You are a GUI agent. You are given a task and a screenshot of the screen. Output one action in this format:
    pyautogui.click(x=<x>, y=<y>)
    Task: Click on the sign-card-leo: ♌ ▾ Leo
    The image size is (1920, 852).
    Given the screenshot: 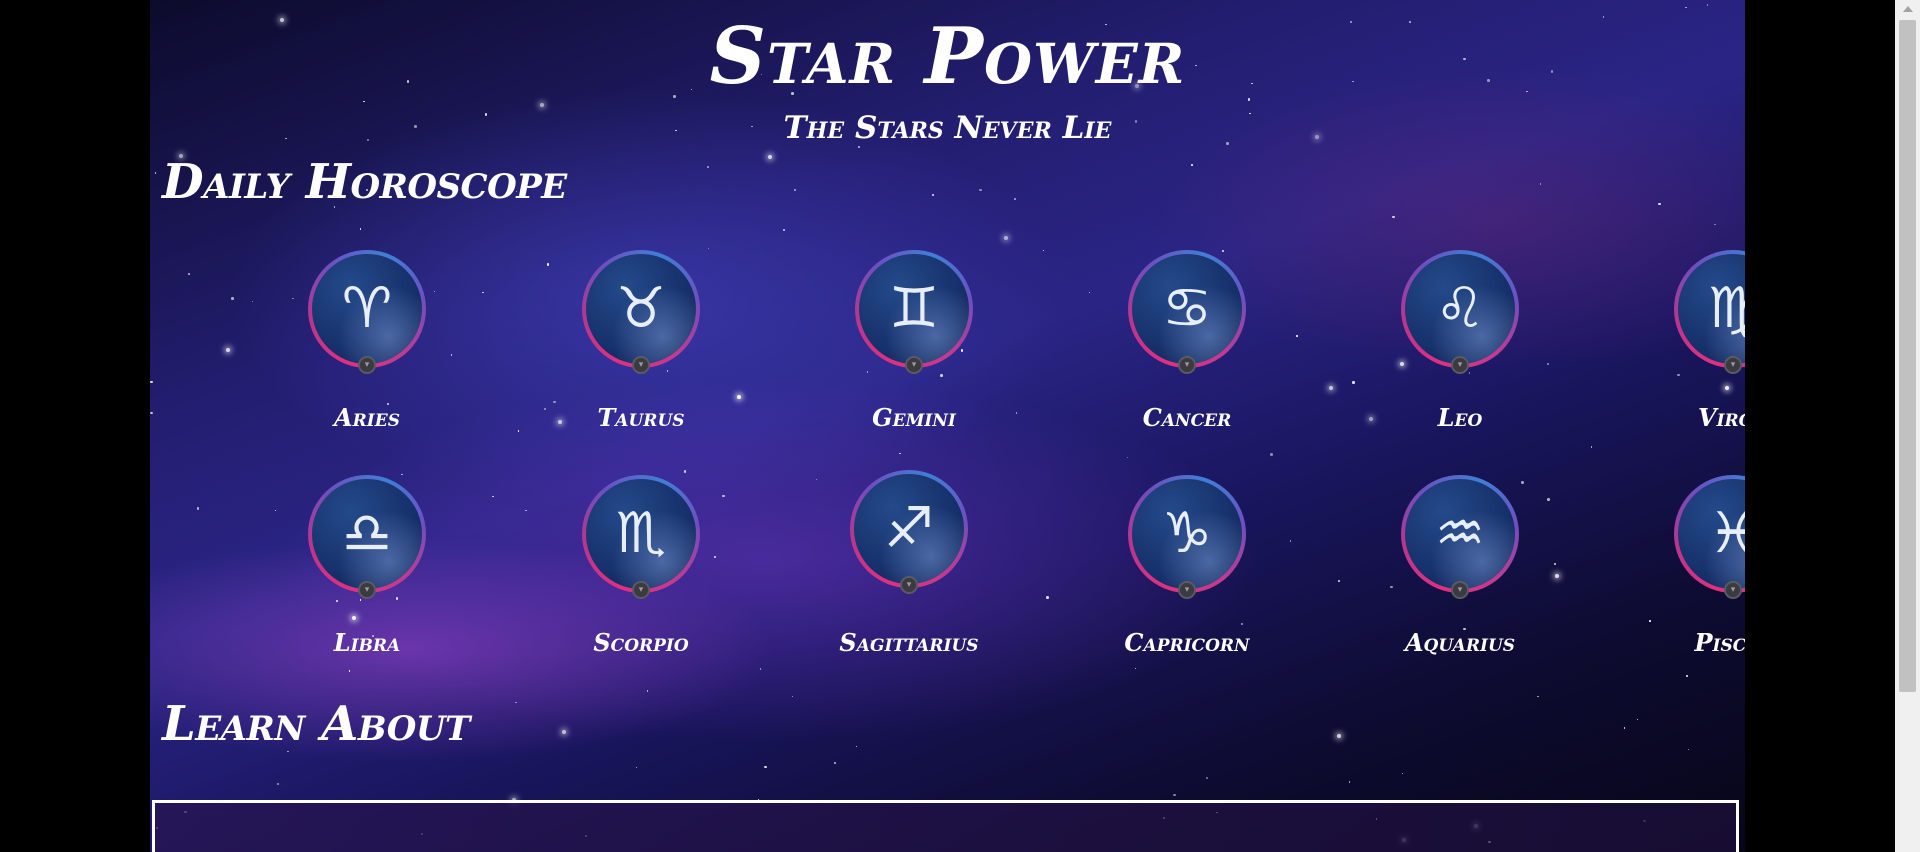 What is the action you would take?
    pyautogui.click(x=1460, y=341)
    